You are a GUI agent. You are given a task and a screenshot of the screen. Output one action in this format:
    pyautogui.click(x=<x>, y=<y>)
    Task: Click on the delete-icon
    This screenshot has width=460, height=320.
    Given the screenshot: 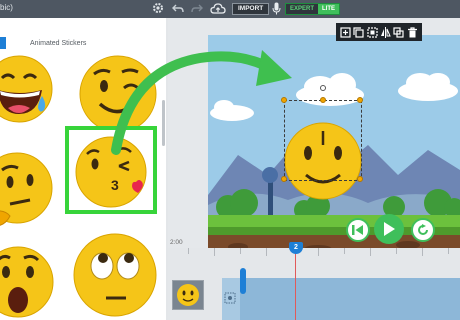 What is the action you would take?
    pyautogui.click(x=412, y=32)
    